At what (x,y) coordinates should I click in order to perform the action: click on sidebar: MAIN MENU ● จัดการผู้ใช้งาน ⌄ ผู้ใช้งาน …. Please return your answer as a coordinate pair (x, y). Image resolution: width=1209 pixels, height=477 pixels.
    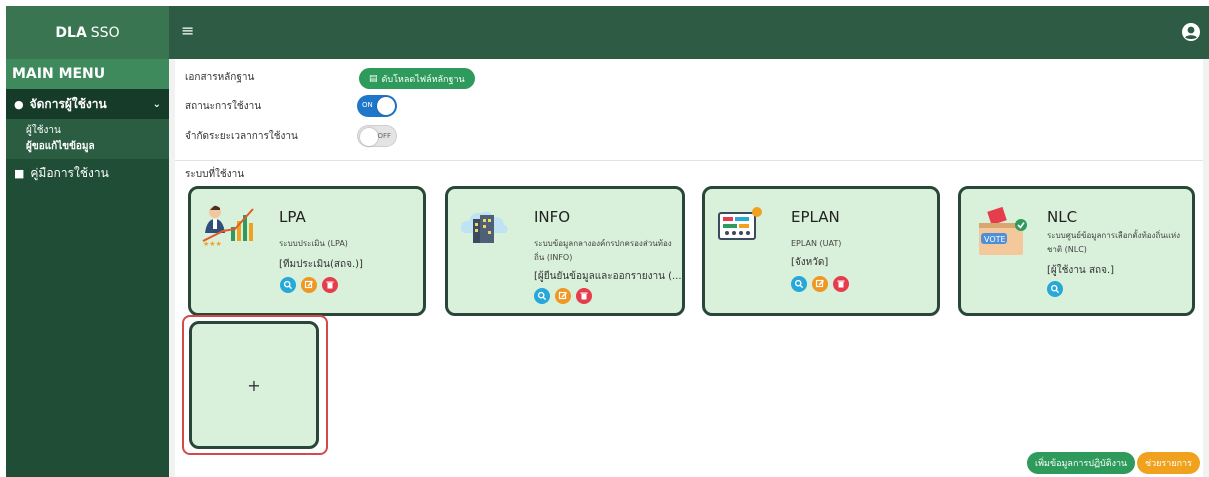
    Looking at the image, I should click on (87, 268).